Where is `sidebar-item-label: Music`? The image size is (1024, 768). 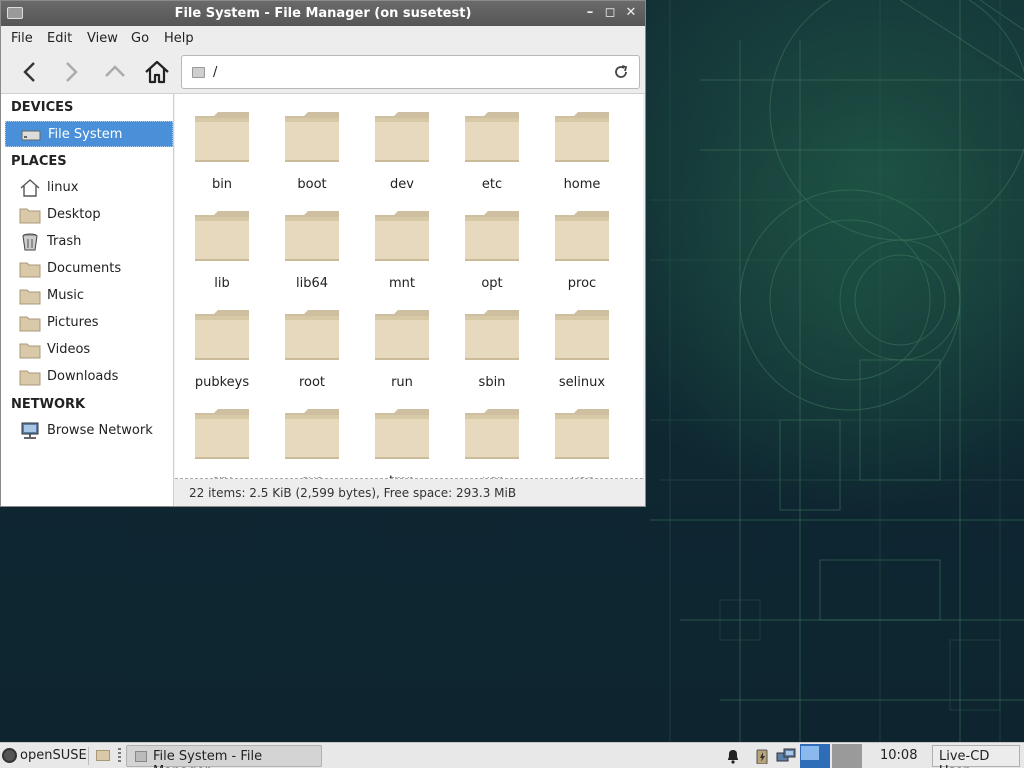 sidebar-item-label: Music is located at coordinates (65, 295).